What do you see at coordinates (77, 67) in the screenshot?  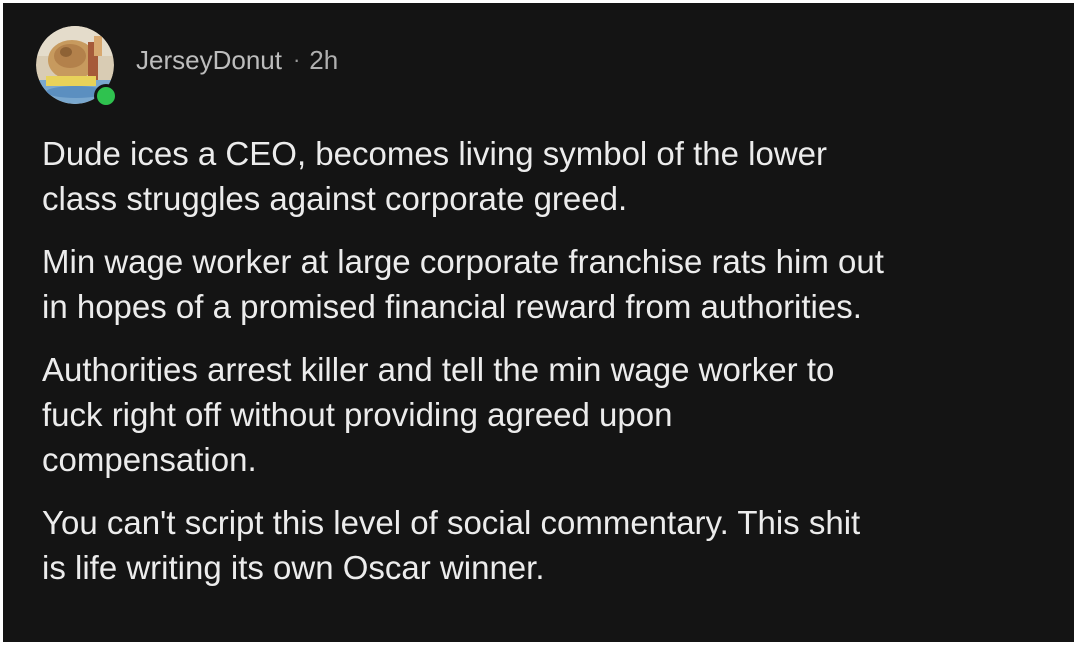 I see `avatar` at bounding box center [77, 67].